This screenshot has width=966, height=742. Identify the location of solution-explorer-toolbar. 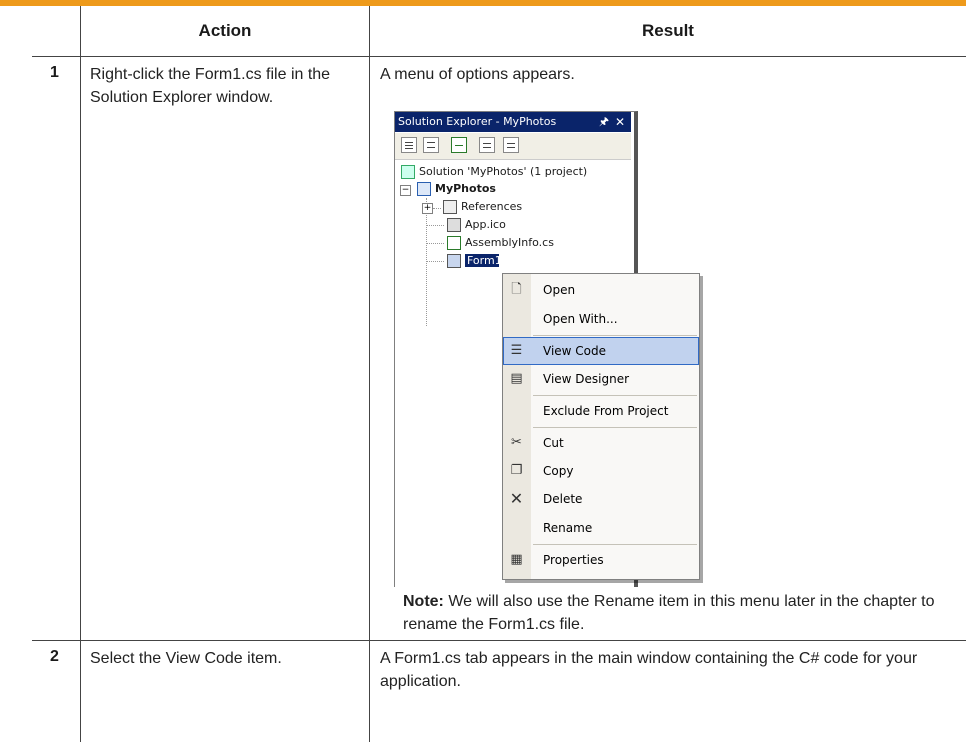
(513, 146).